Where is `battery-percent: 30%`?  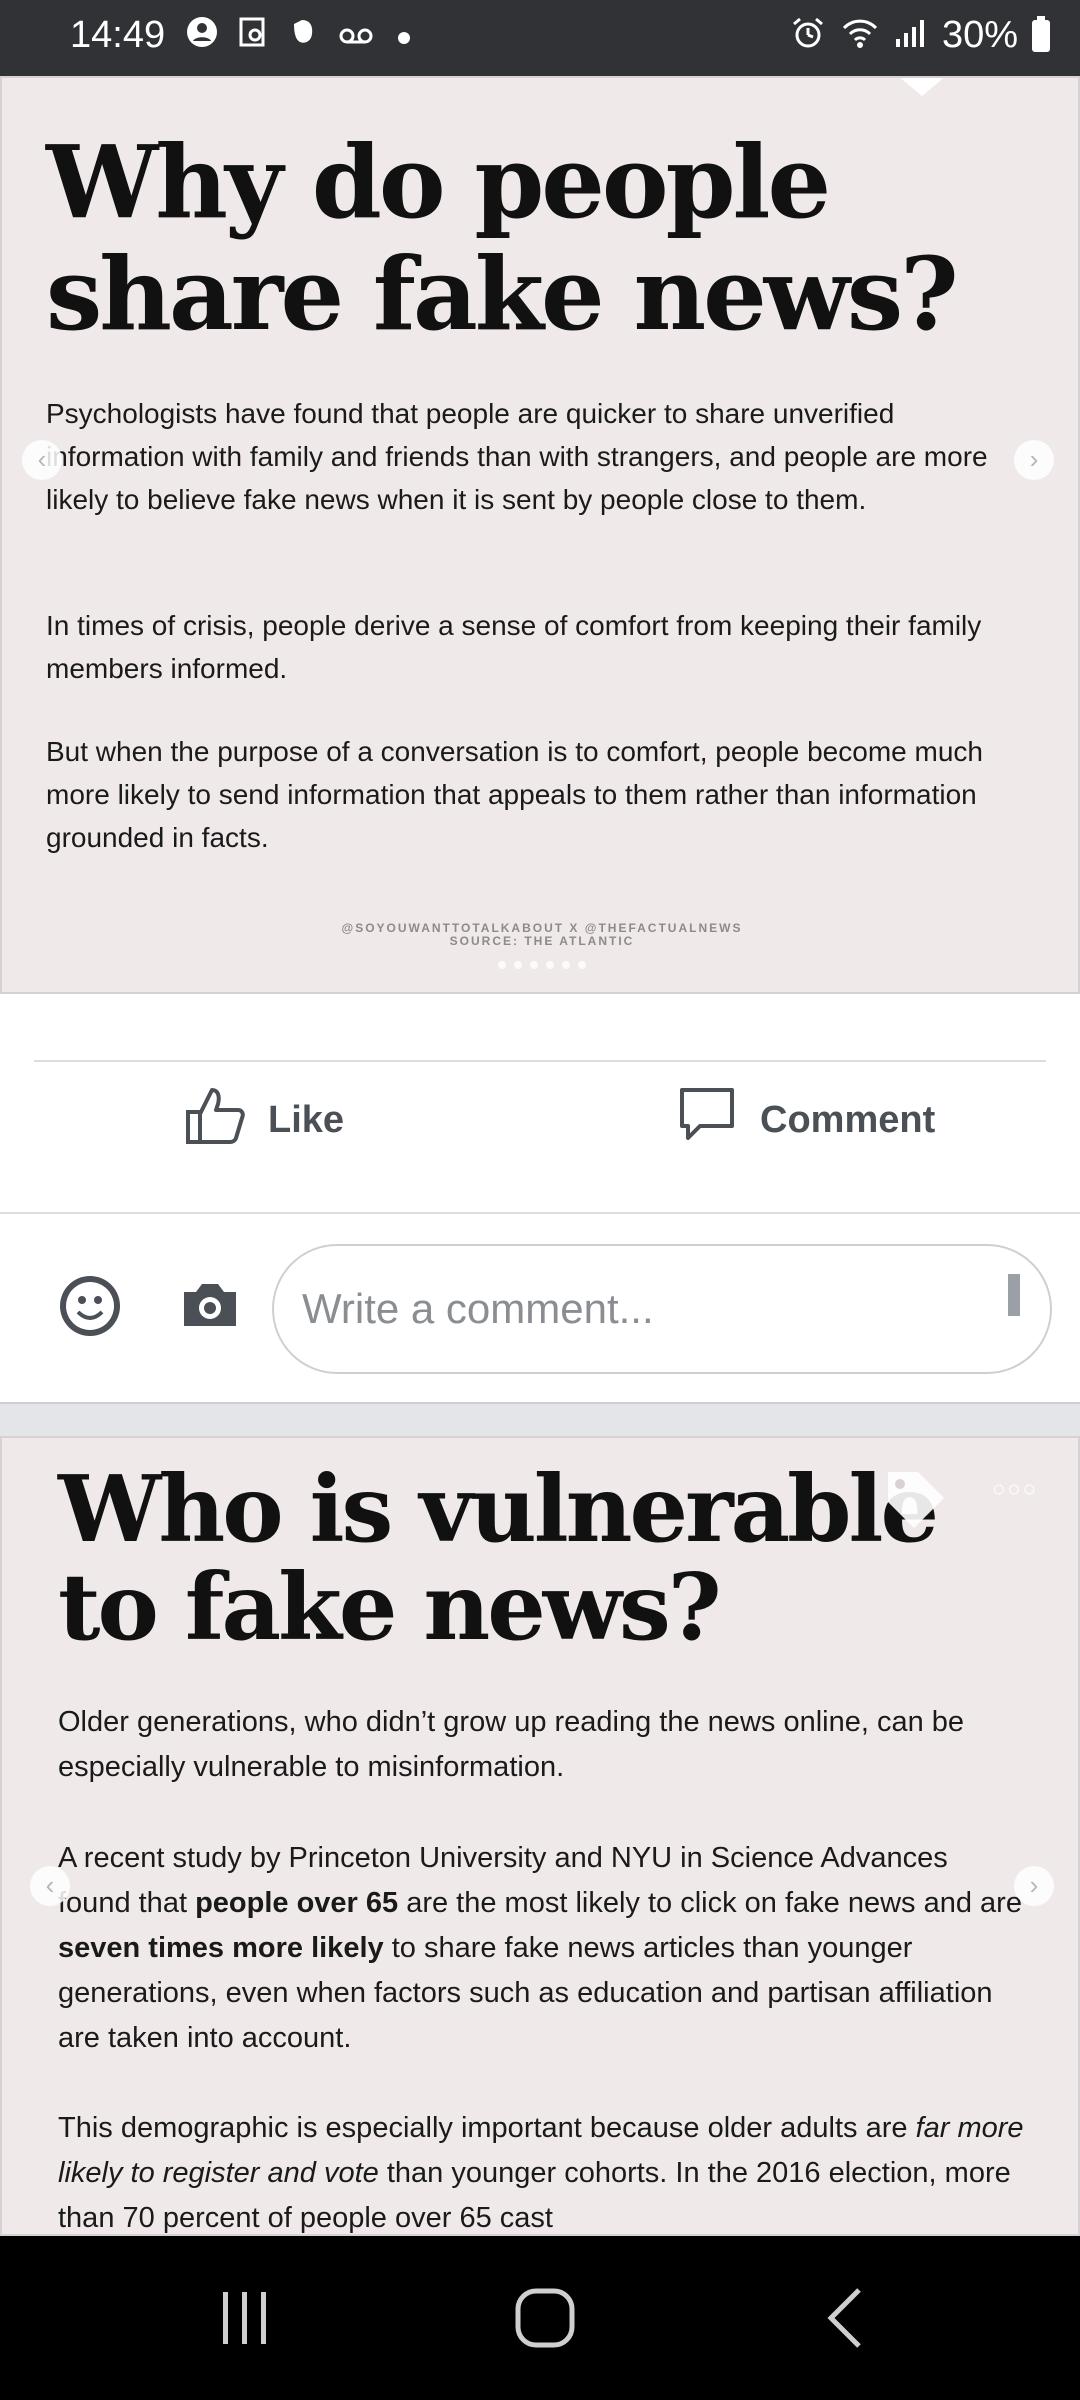 battery-percent: 30% is located at coordinates (979, 35).